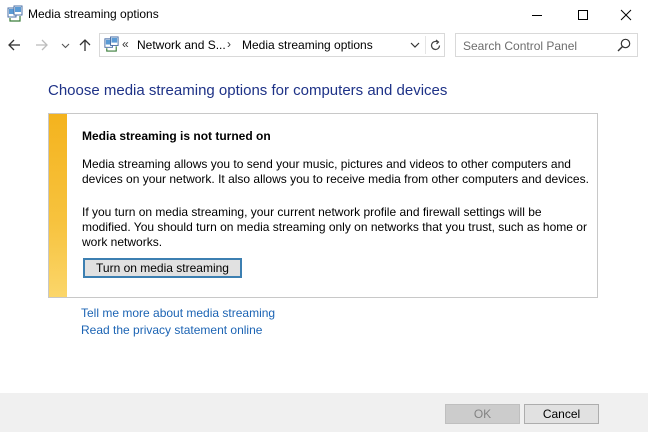 The image size is (648, 432). I want to click on maximize-icon, so click(583, 15).